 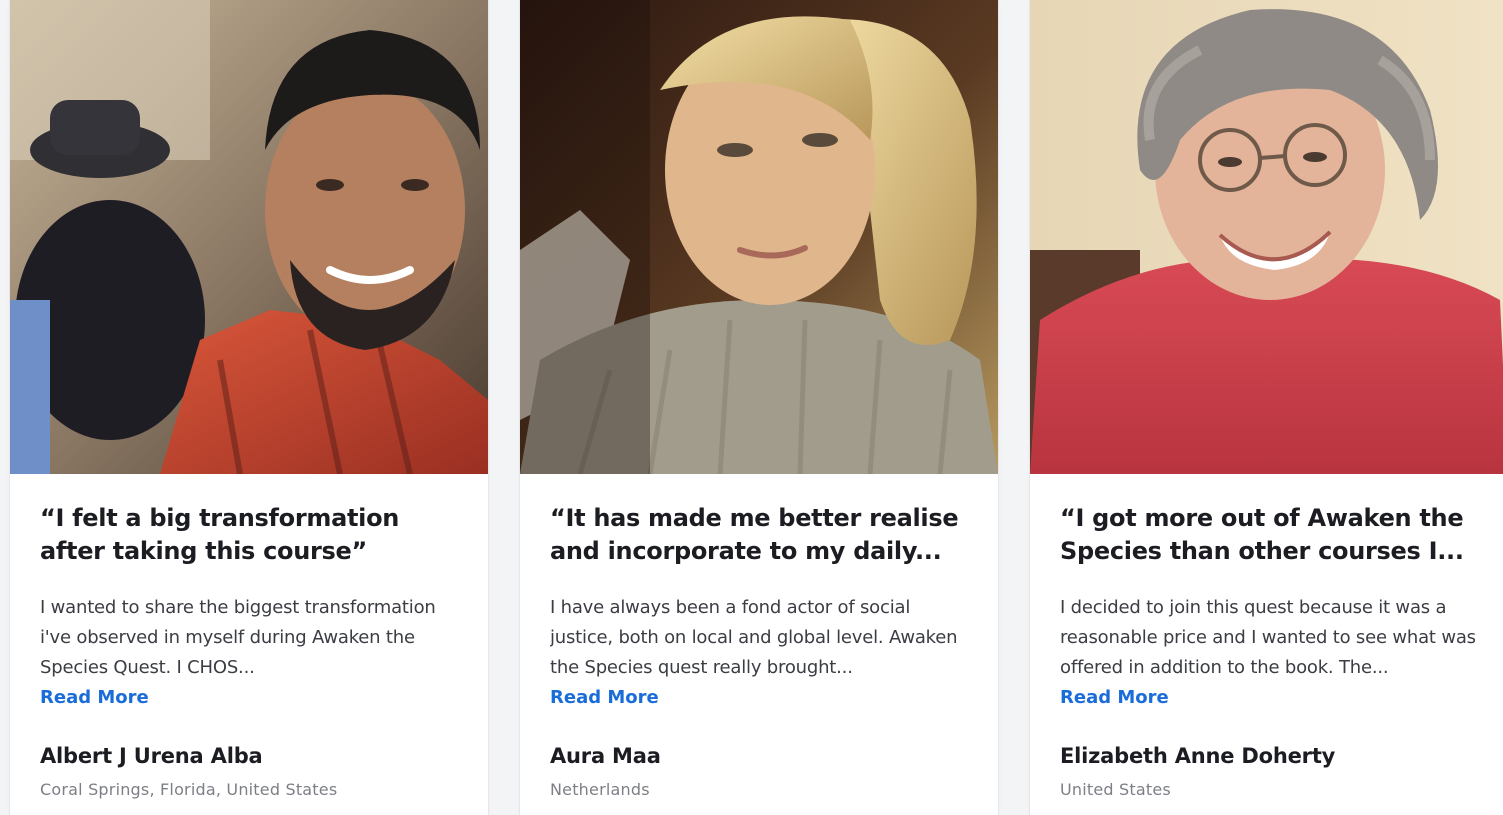 I want to click on testimonial-author-name: Albert J Urena Alba, so click(x=151, y=756).